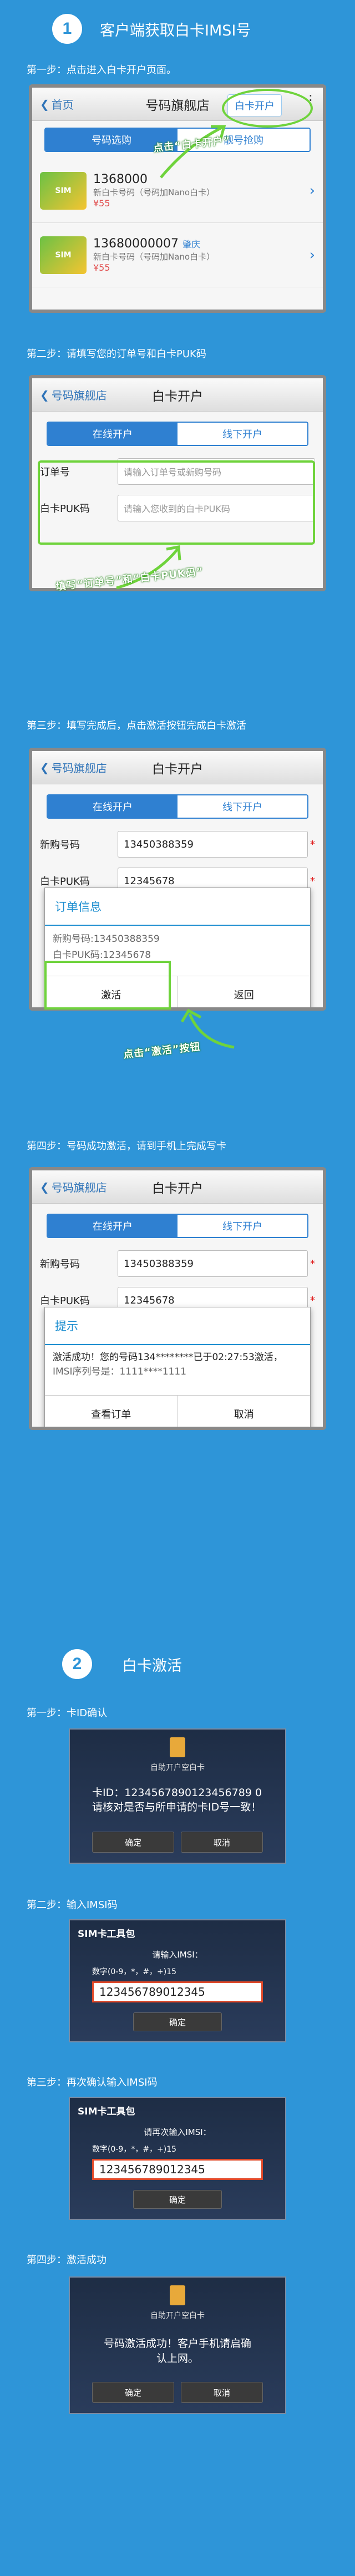 Image resolution: width=355 pixels, height=2576 pixels. What do you see at coordinates (136, 244) in the screenshot?
I see `item-number: 13680000007` at bounding box center [136, 244].